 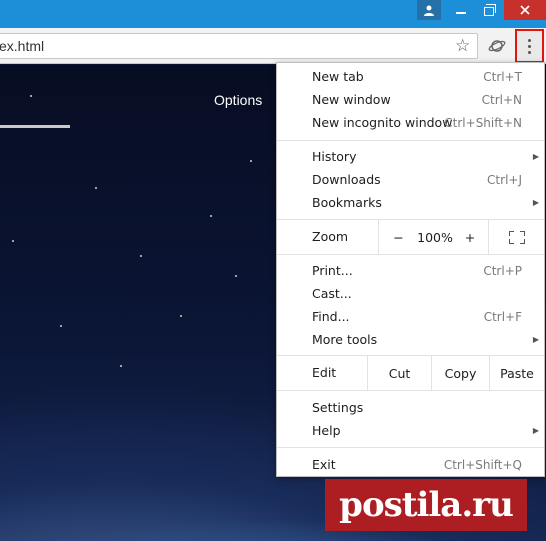 I want to click on copy-button: Copy, so click(x=460, y=373).